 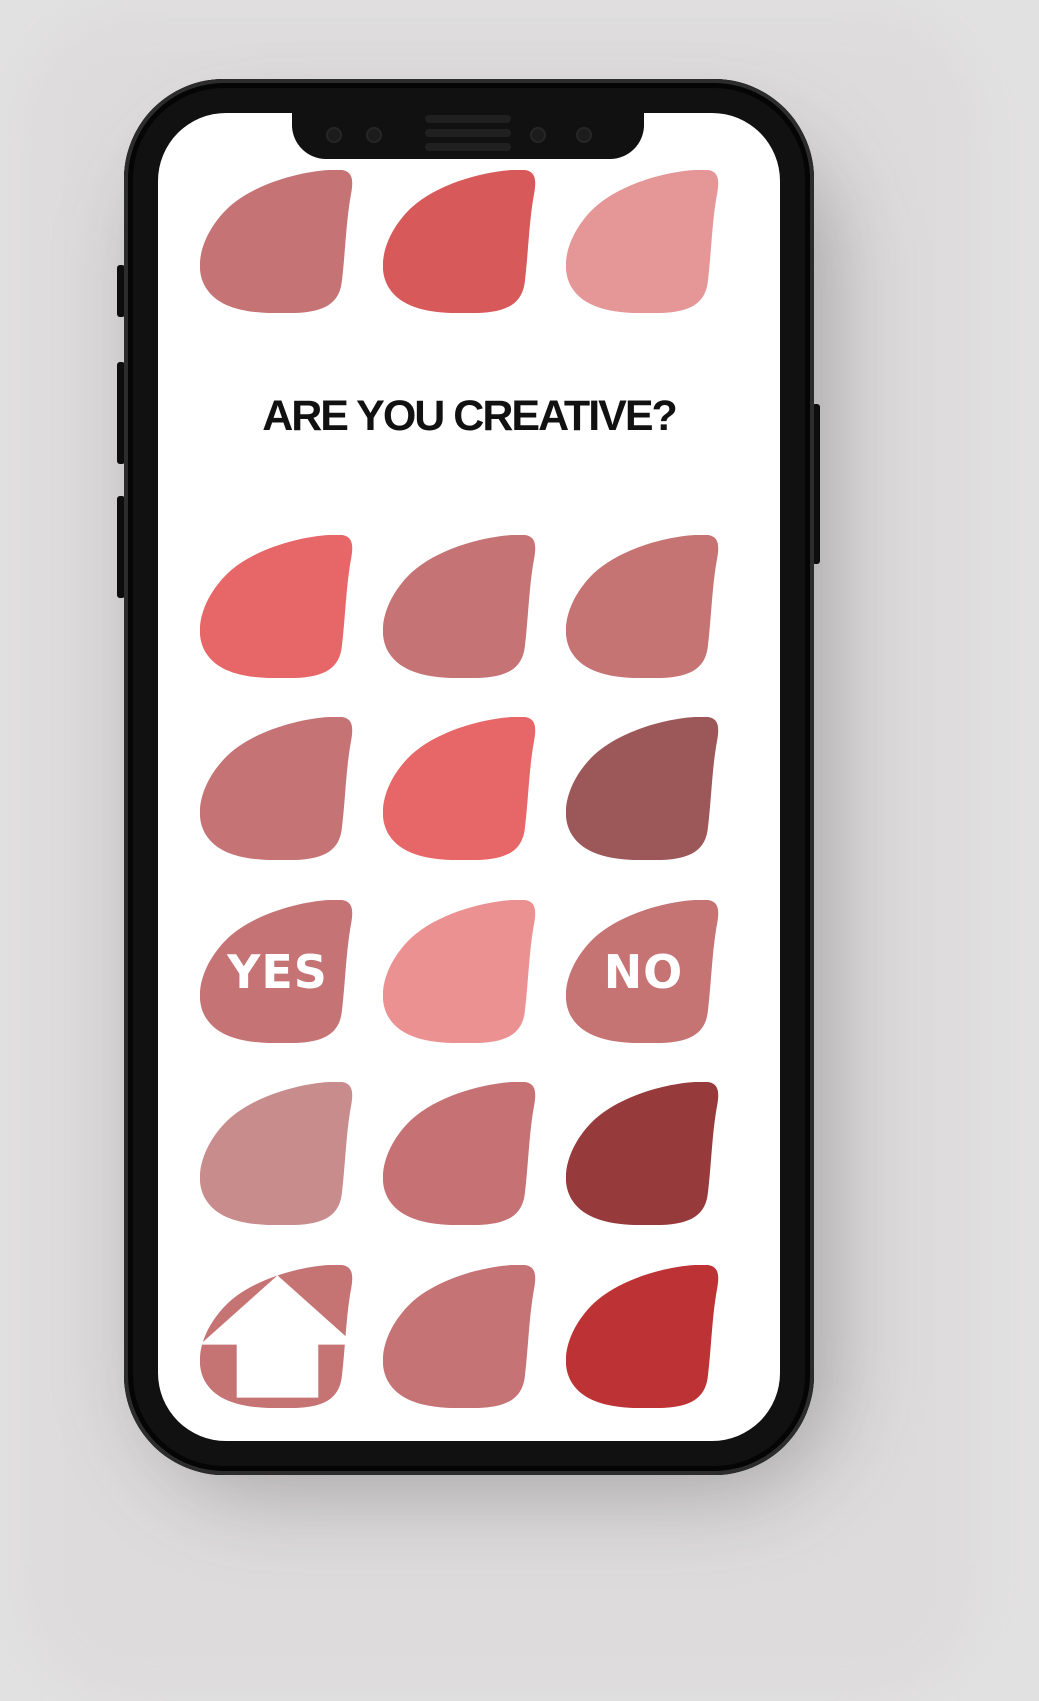 I want to click on home-button, so click(x=277, y=1336).